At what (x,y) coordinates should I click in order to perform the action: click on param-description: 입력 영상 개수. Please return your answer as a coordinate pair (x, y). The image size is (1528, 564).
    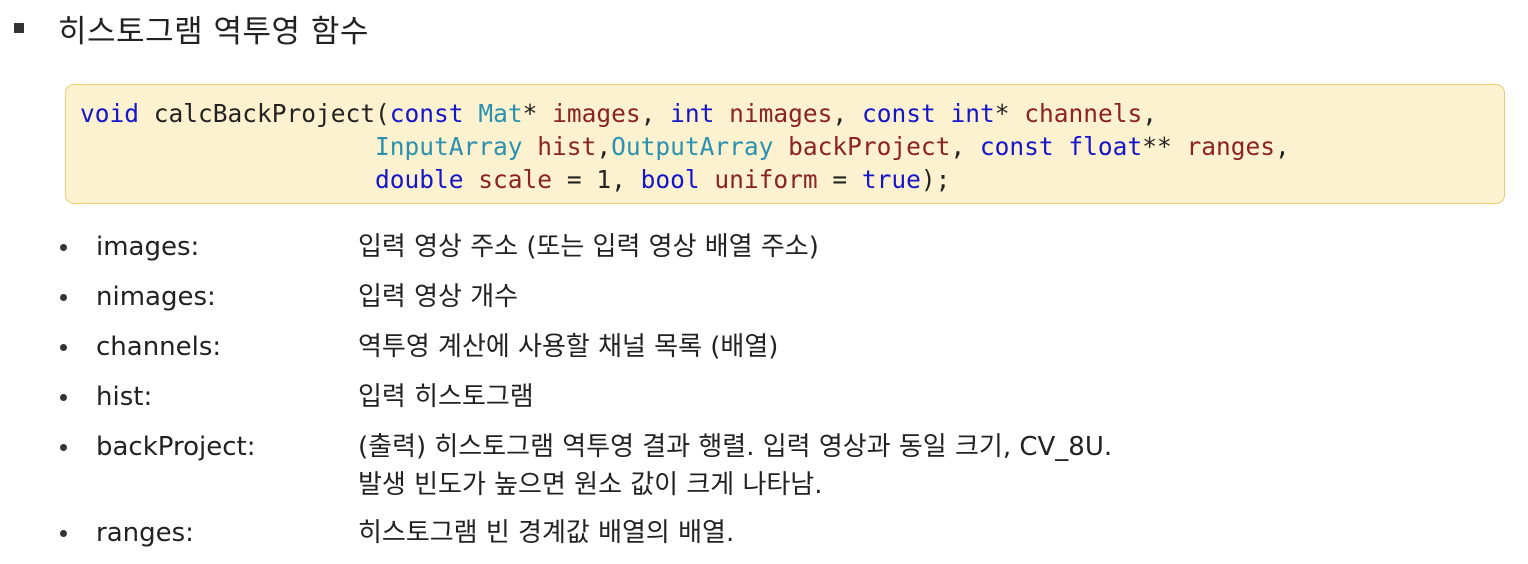
    Looking at the image, I should click on (438, 297).